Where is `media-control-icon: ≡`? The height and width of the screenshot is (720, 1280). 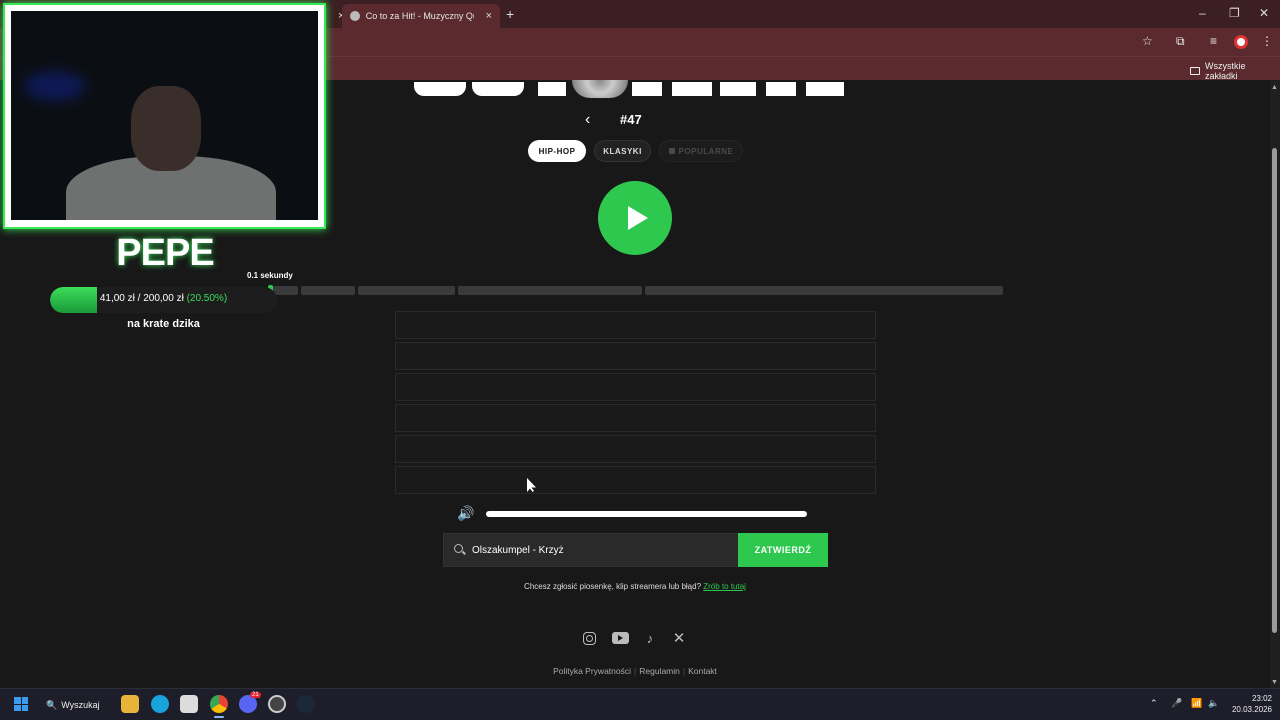 media-control-icon: ≡ is located at coordinates (1213, 41).